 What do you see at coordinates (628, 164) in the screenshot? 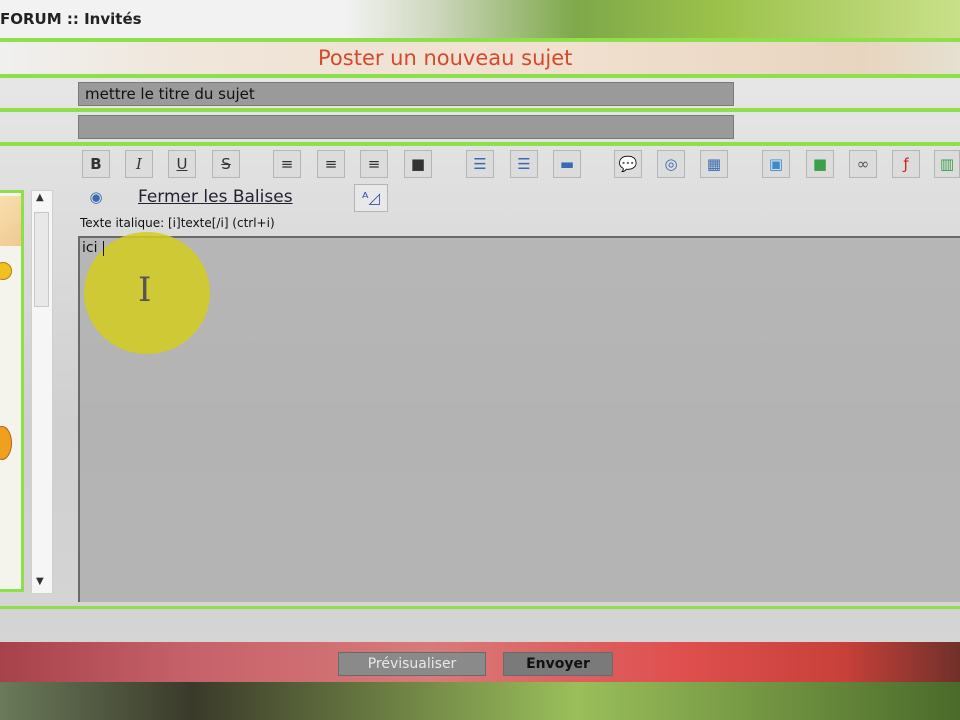
I see `quote-icon: 💬` at bounding box center [628, 164].